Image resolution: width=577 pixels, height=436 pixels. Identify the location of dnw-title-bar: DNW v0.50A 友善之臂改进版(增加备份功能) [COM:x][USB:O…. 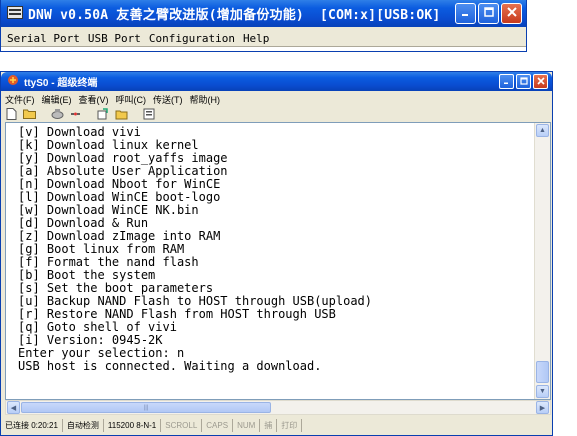
(263, 13).